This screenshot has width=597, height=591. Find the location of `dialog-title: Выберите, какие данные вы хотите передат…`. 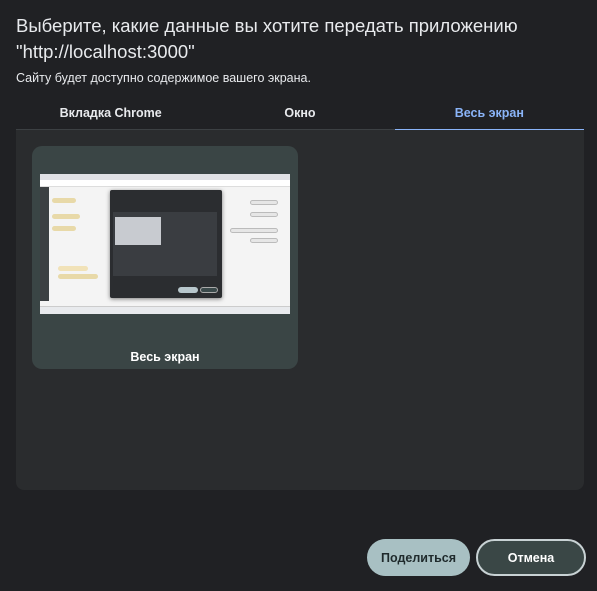

dialog-title: Выберите, какие данные вы хотите передат… is located at coordinates (267, 38).